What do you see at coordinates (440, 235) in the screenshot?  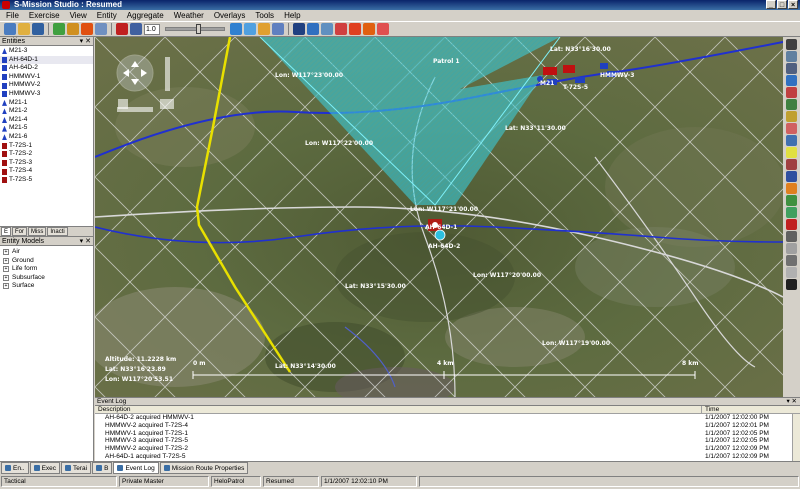 I see `ah-64d-2-marker` at bounding box center [440, 235].